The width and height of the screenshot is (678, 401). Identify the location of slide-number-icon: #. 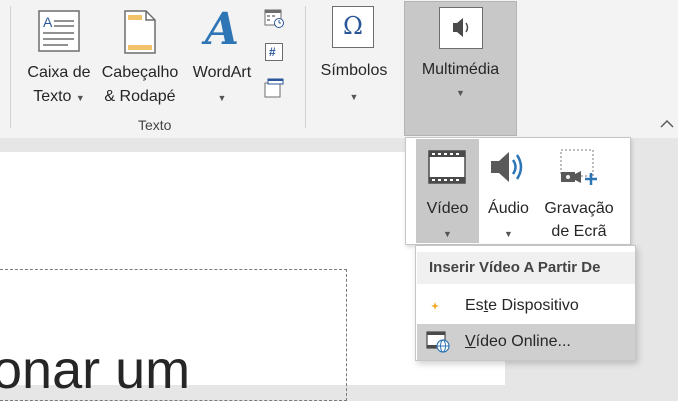
(274, 52).